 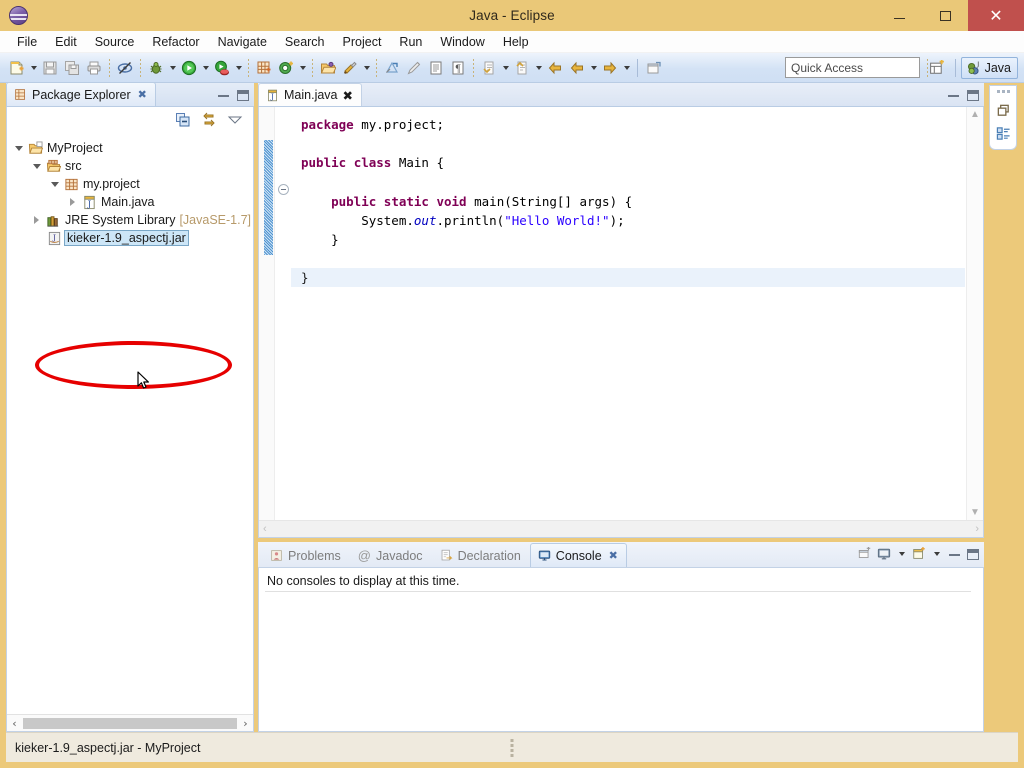 I want to click on fast-view-grip, so click(x=1003, y=91).